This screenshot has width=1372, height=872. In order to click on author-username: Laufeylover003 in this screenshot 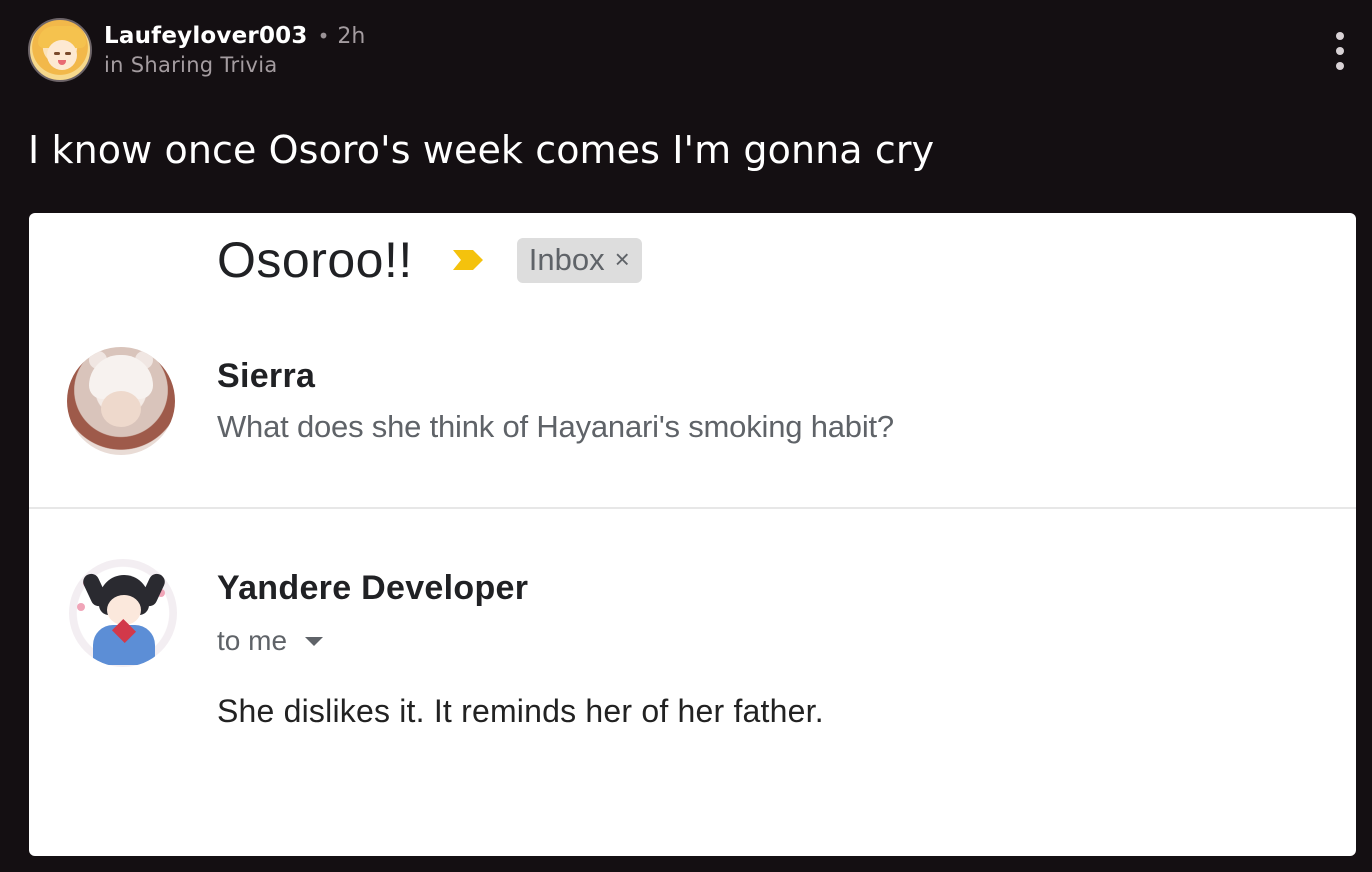, I will do `click(206, 36)`.